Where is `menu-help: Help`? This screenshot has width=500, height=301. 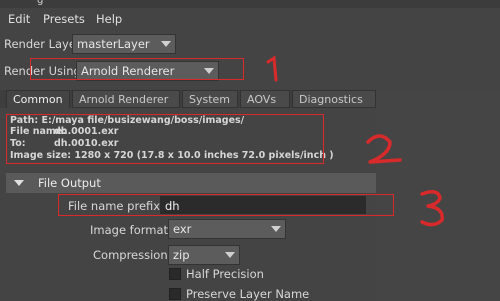 menu-help: Help is located at coordinates (109, 19).